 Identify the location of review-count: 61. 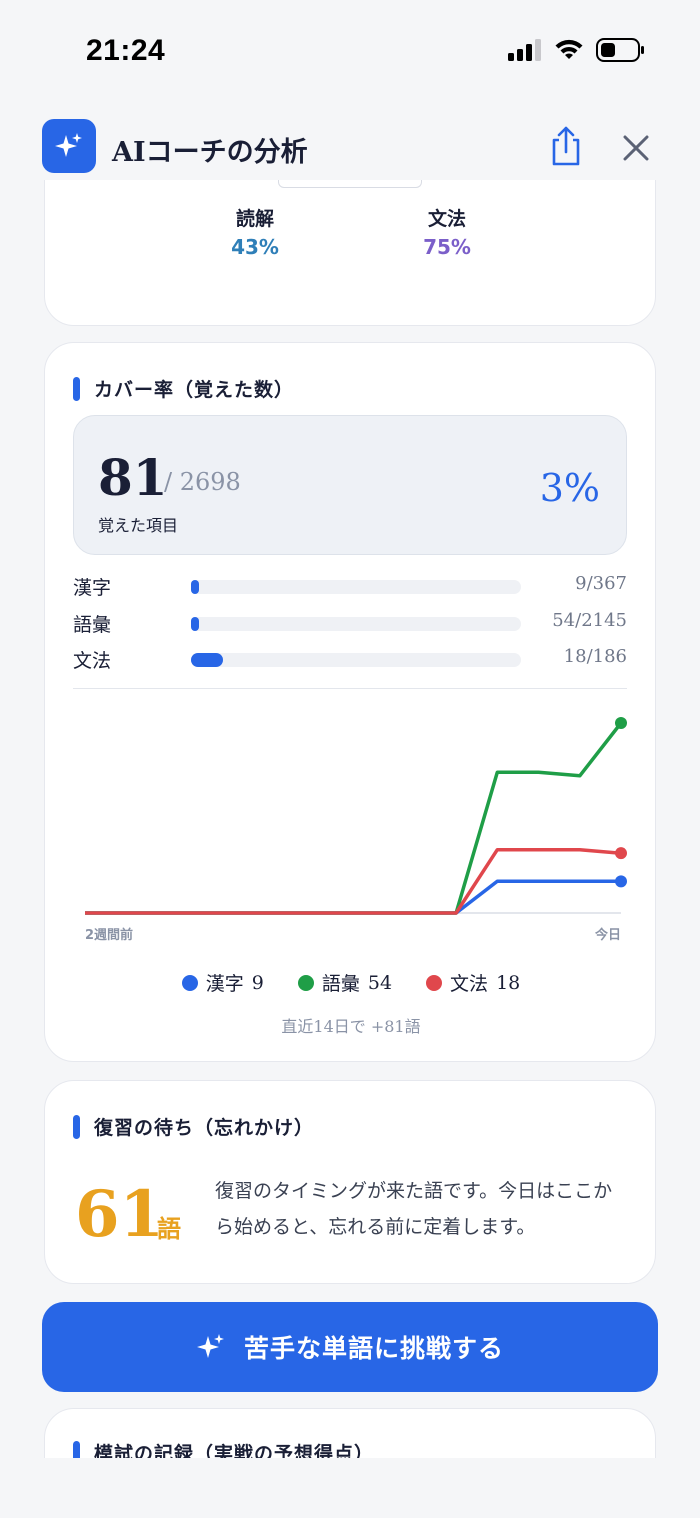
(120, 1214).